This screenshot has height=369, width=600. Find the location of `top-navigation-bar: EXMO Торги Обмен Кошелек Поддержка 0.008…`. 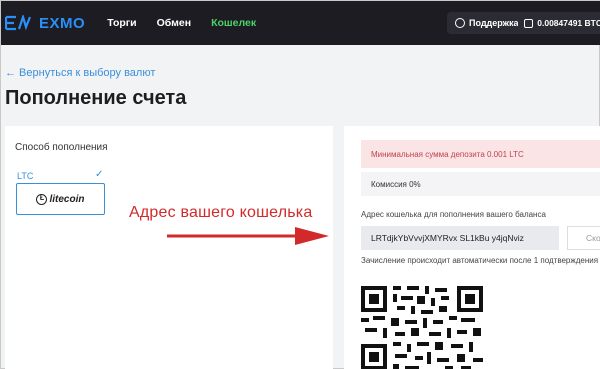

top-navigation-bar: EXMO Торги Обмен Кошелек Поддержка 0.008… is located at coordinates (300, 23).